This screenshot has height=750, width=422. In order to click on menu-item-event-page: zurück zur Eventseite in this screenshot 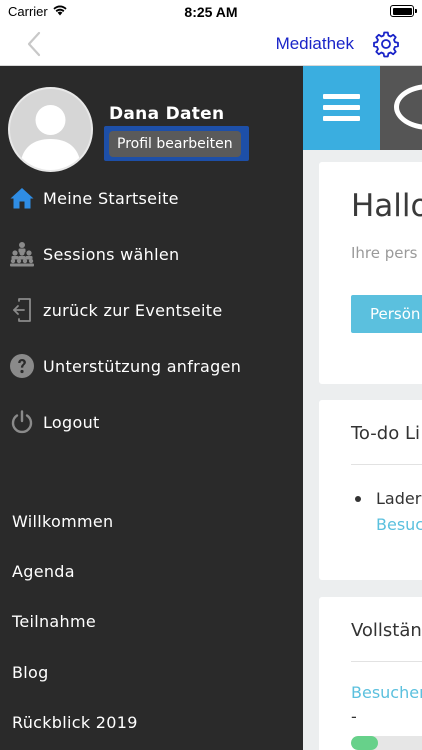, I will do `click(151, 310)`.